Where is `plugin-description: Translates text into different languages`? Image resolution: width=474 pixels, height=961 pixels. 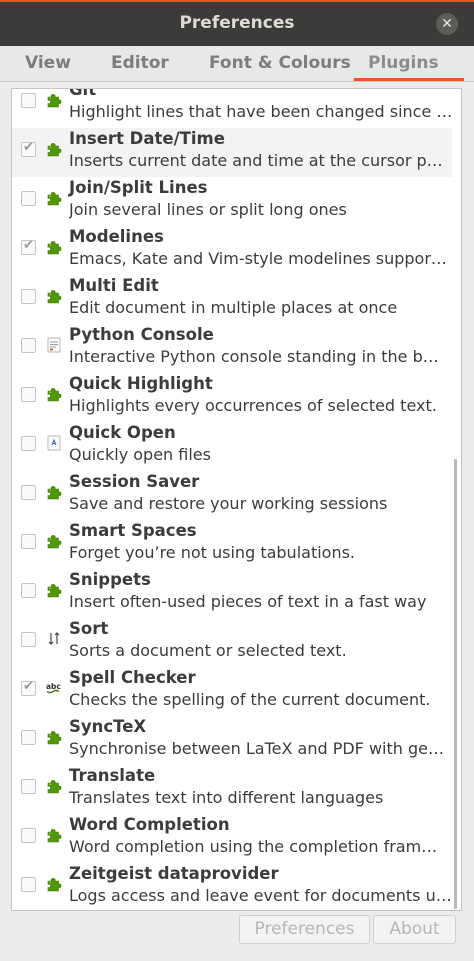
plugin-description: Translates text into different languages is located at coordinates (226, 797).